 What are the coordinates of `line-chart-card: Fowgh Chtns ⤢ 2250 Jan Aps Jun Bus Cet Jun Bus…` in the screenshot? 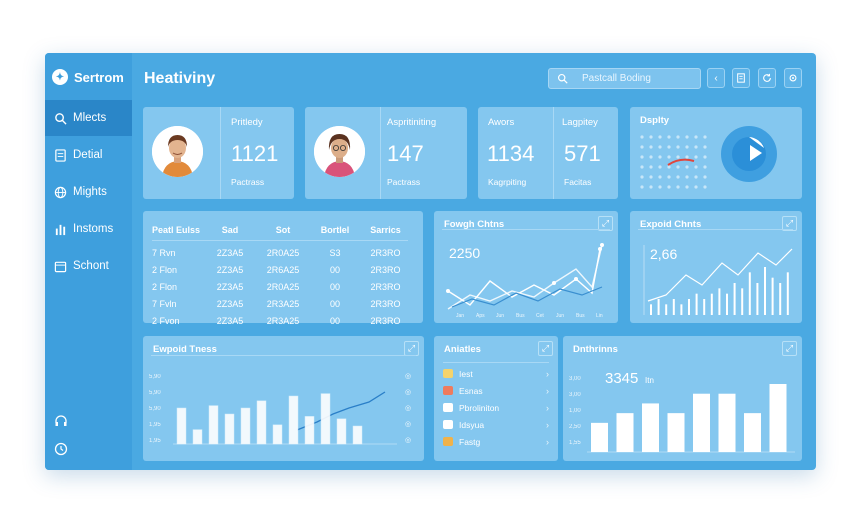 It's located at (526, 267).